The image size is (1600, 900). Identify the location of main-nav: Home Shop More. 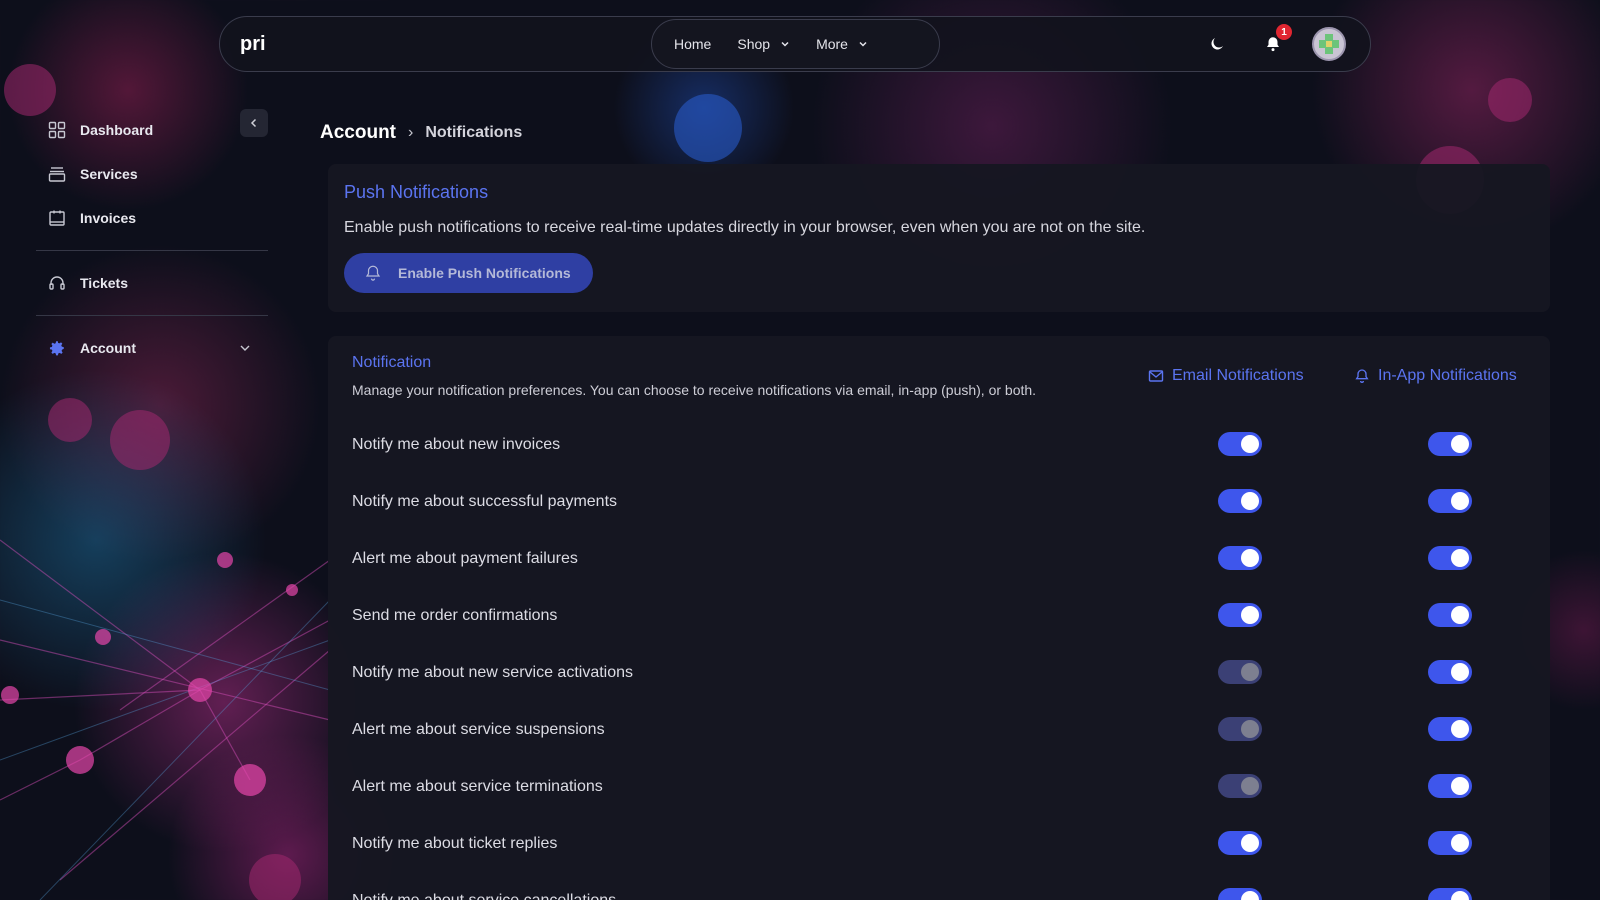
(795, 44).